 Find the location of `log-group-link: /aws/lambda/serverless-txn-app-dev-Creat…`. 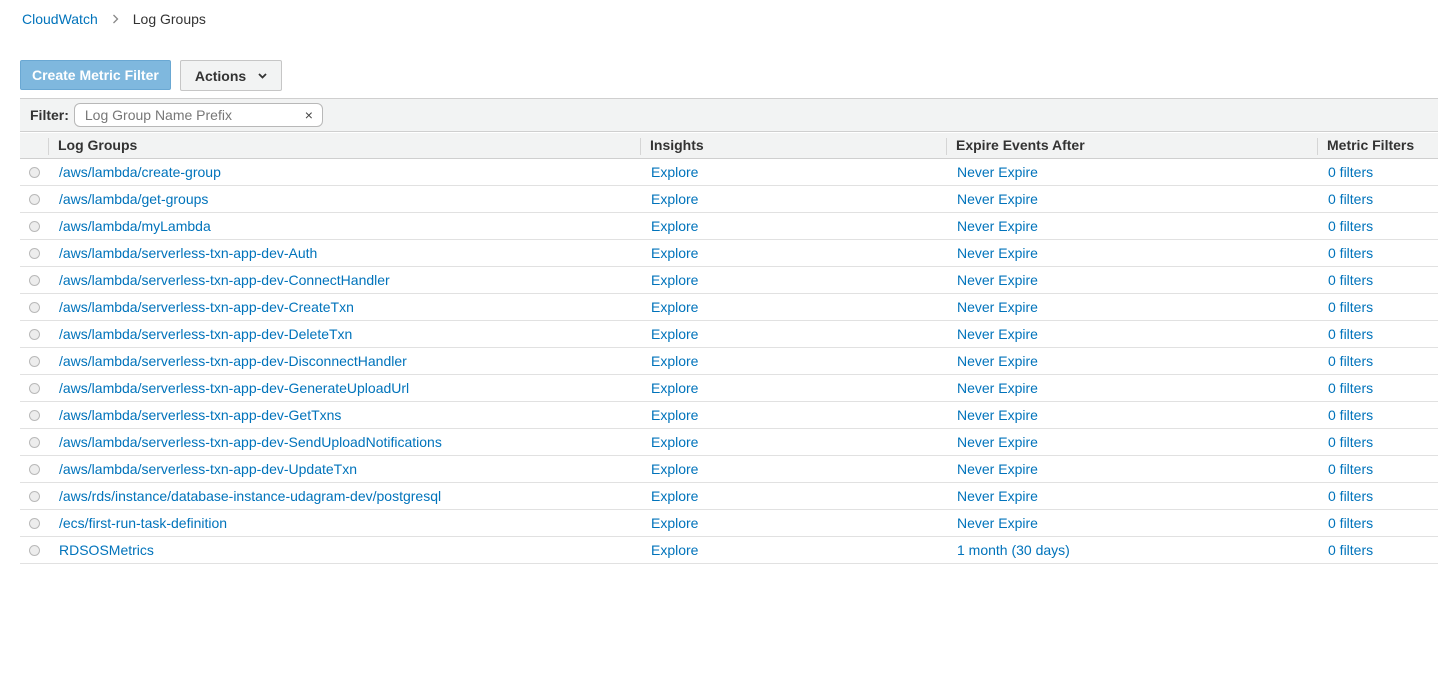

log-group-link: /aws/lambda/serverless-txn-app-dev-Creat… is located at coordinates (206, 307).